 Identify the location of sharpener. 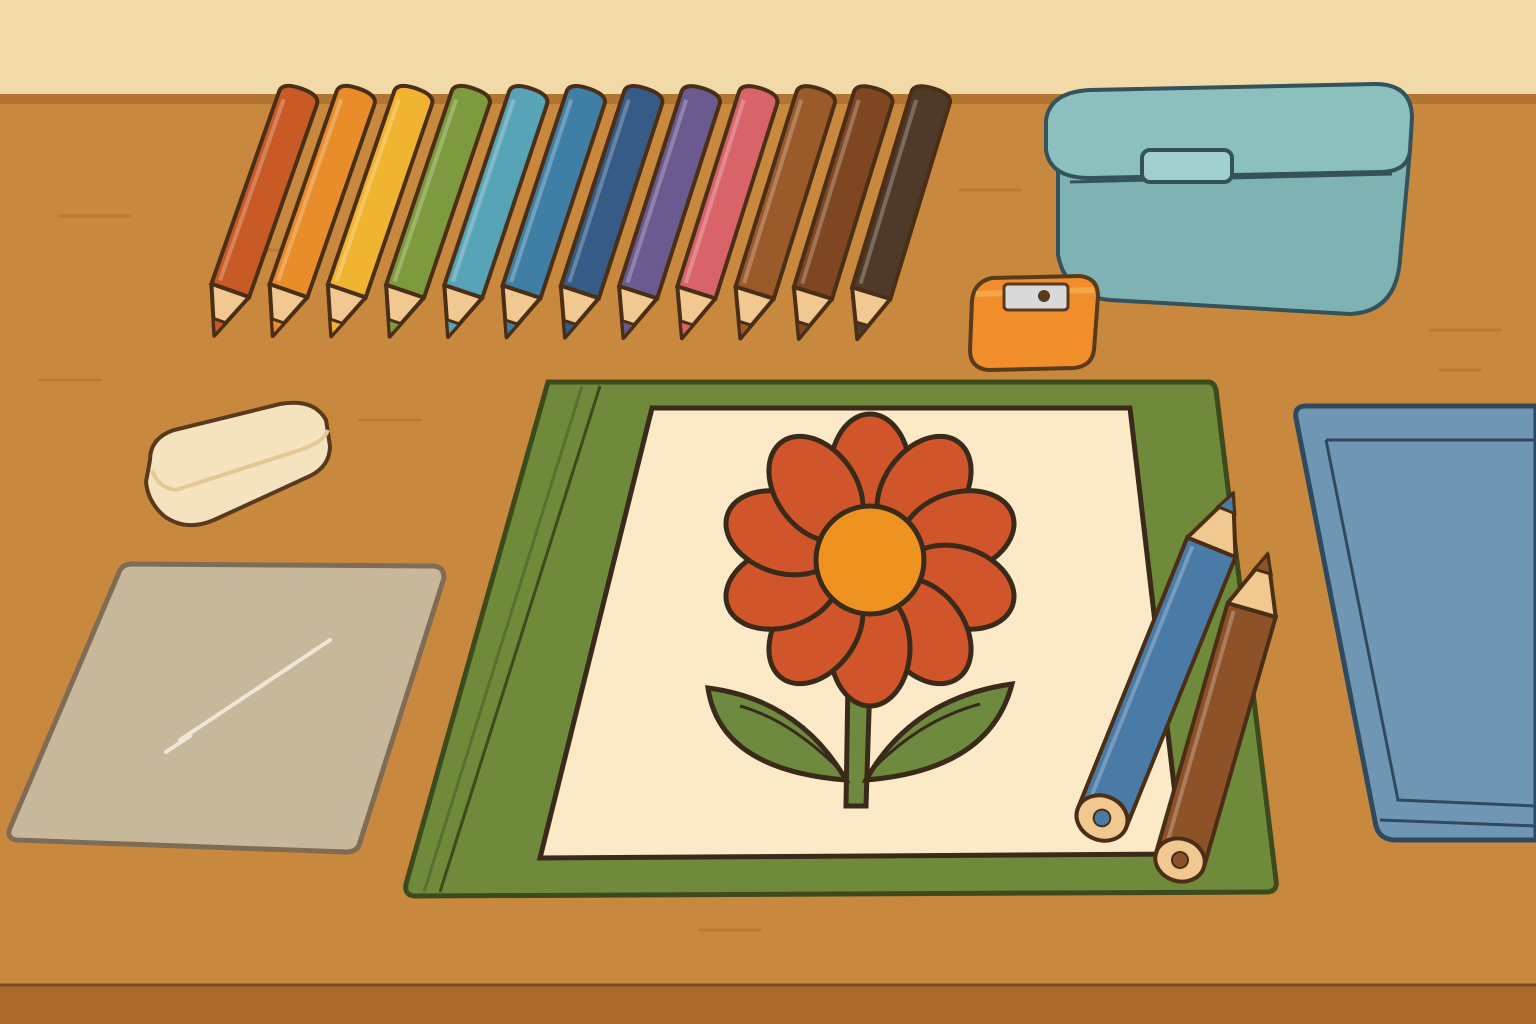
(1034, 323).